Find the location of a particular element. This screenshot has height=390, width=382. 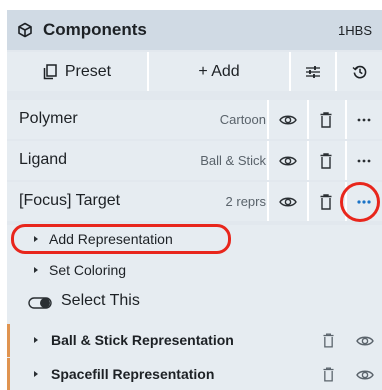

set-coloring-label: Set Coloring is located at coordinates (88, 270).